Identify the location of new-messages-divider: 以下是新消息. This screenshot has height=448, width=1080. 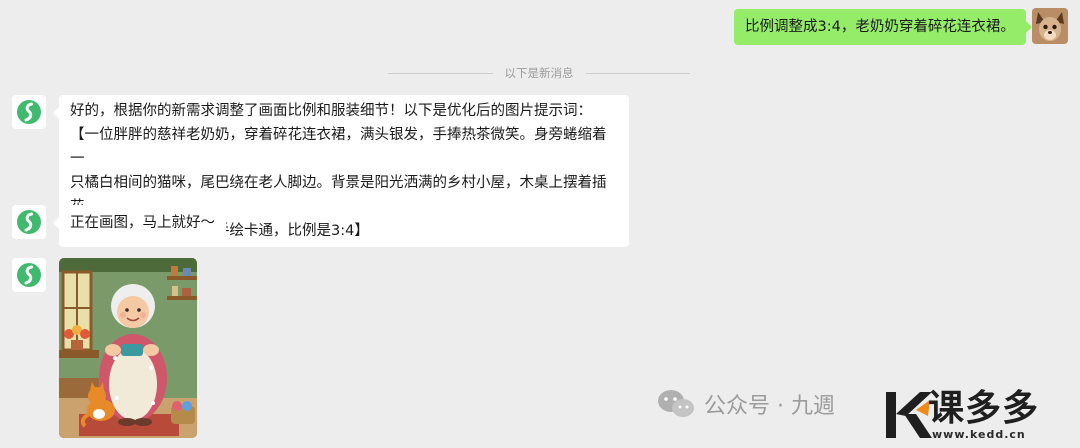
(539, 73).